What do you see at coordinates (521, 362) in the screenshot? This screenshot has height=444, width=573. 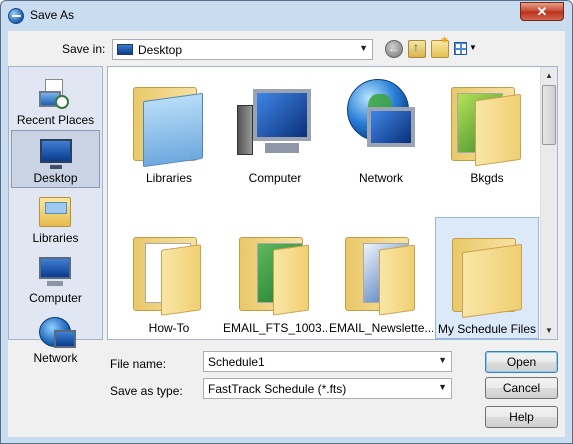 I see `open-button: Open` at bounding box center [521, 362].